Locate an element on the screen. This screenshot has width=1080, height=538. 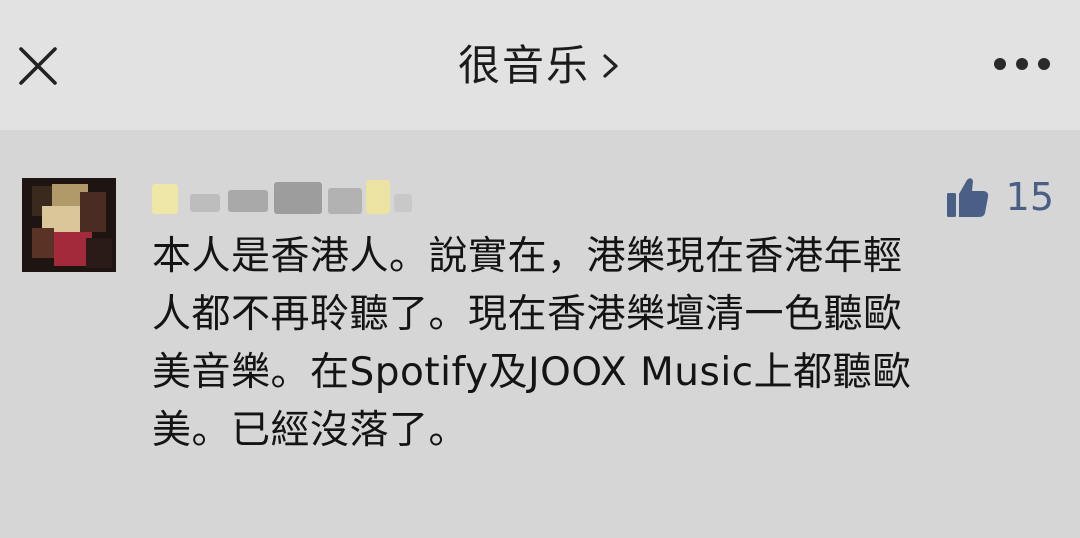
like-button: 15 is located at coordinates (1000, 197).